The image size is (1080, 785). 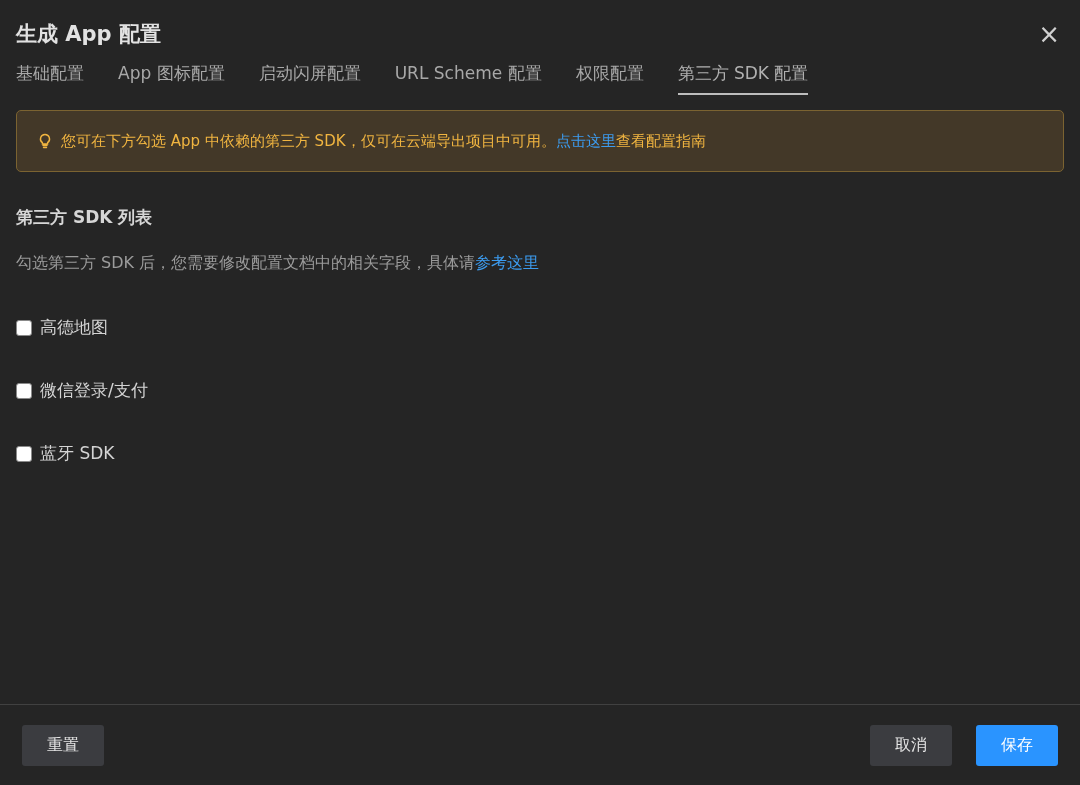 What do you see at coordinates (309, 76) in the screenshot?
I see `tab: 启动闪屏配置` at bounding box center [309, 76].